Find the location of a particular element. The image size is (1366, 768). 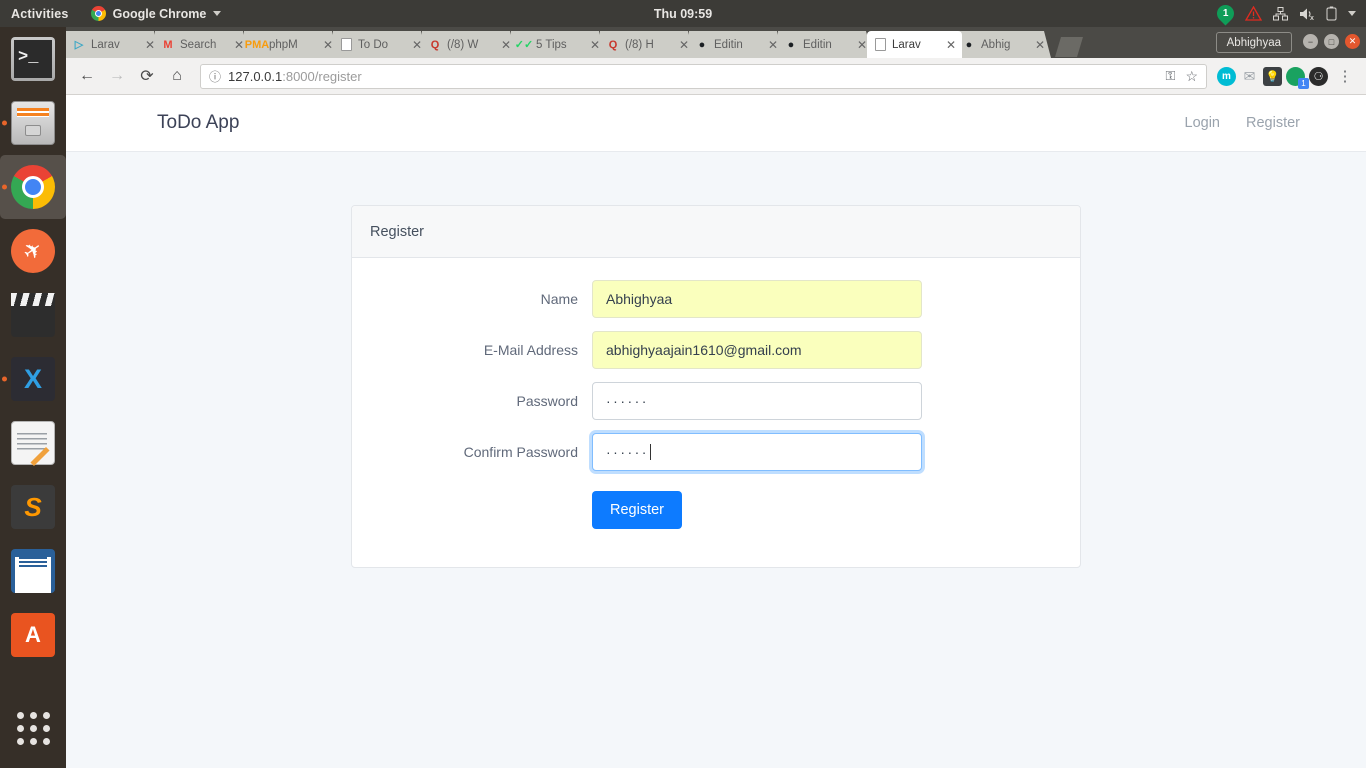

tab-title: Abhig is located at coordinates (996, 44).